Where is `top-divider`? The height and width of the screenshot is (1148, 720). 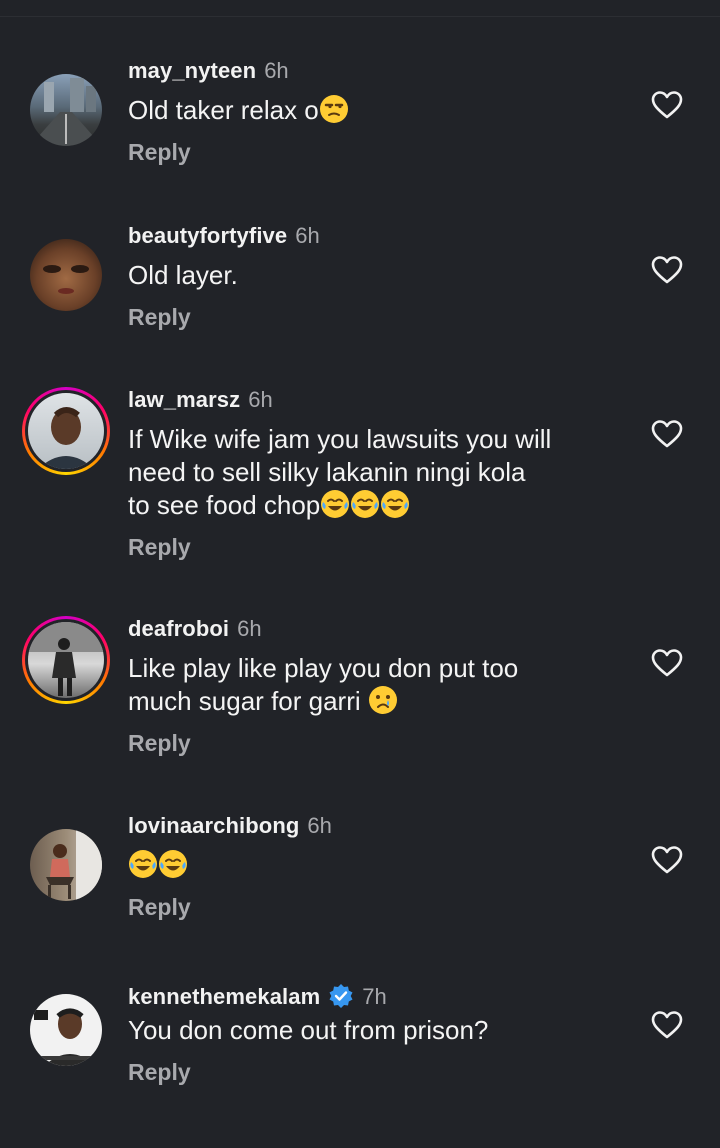 top-divider is located at coordinates (360, 16).